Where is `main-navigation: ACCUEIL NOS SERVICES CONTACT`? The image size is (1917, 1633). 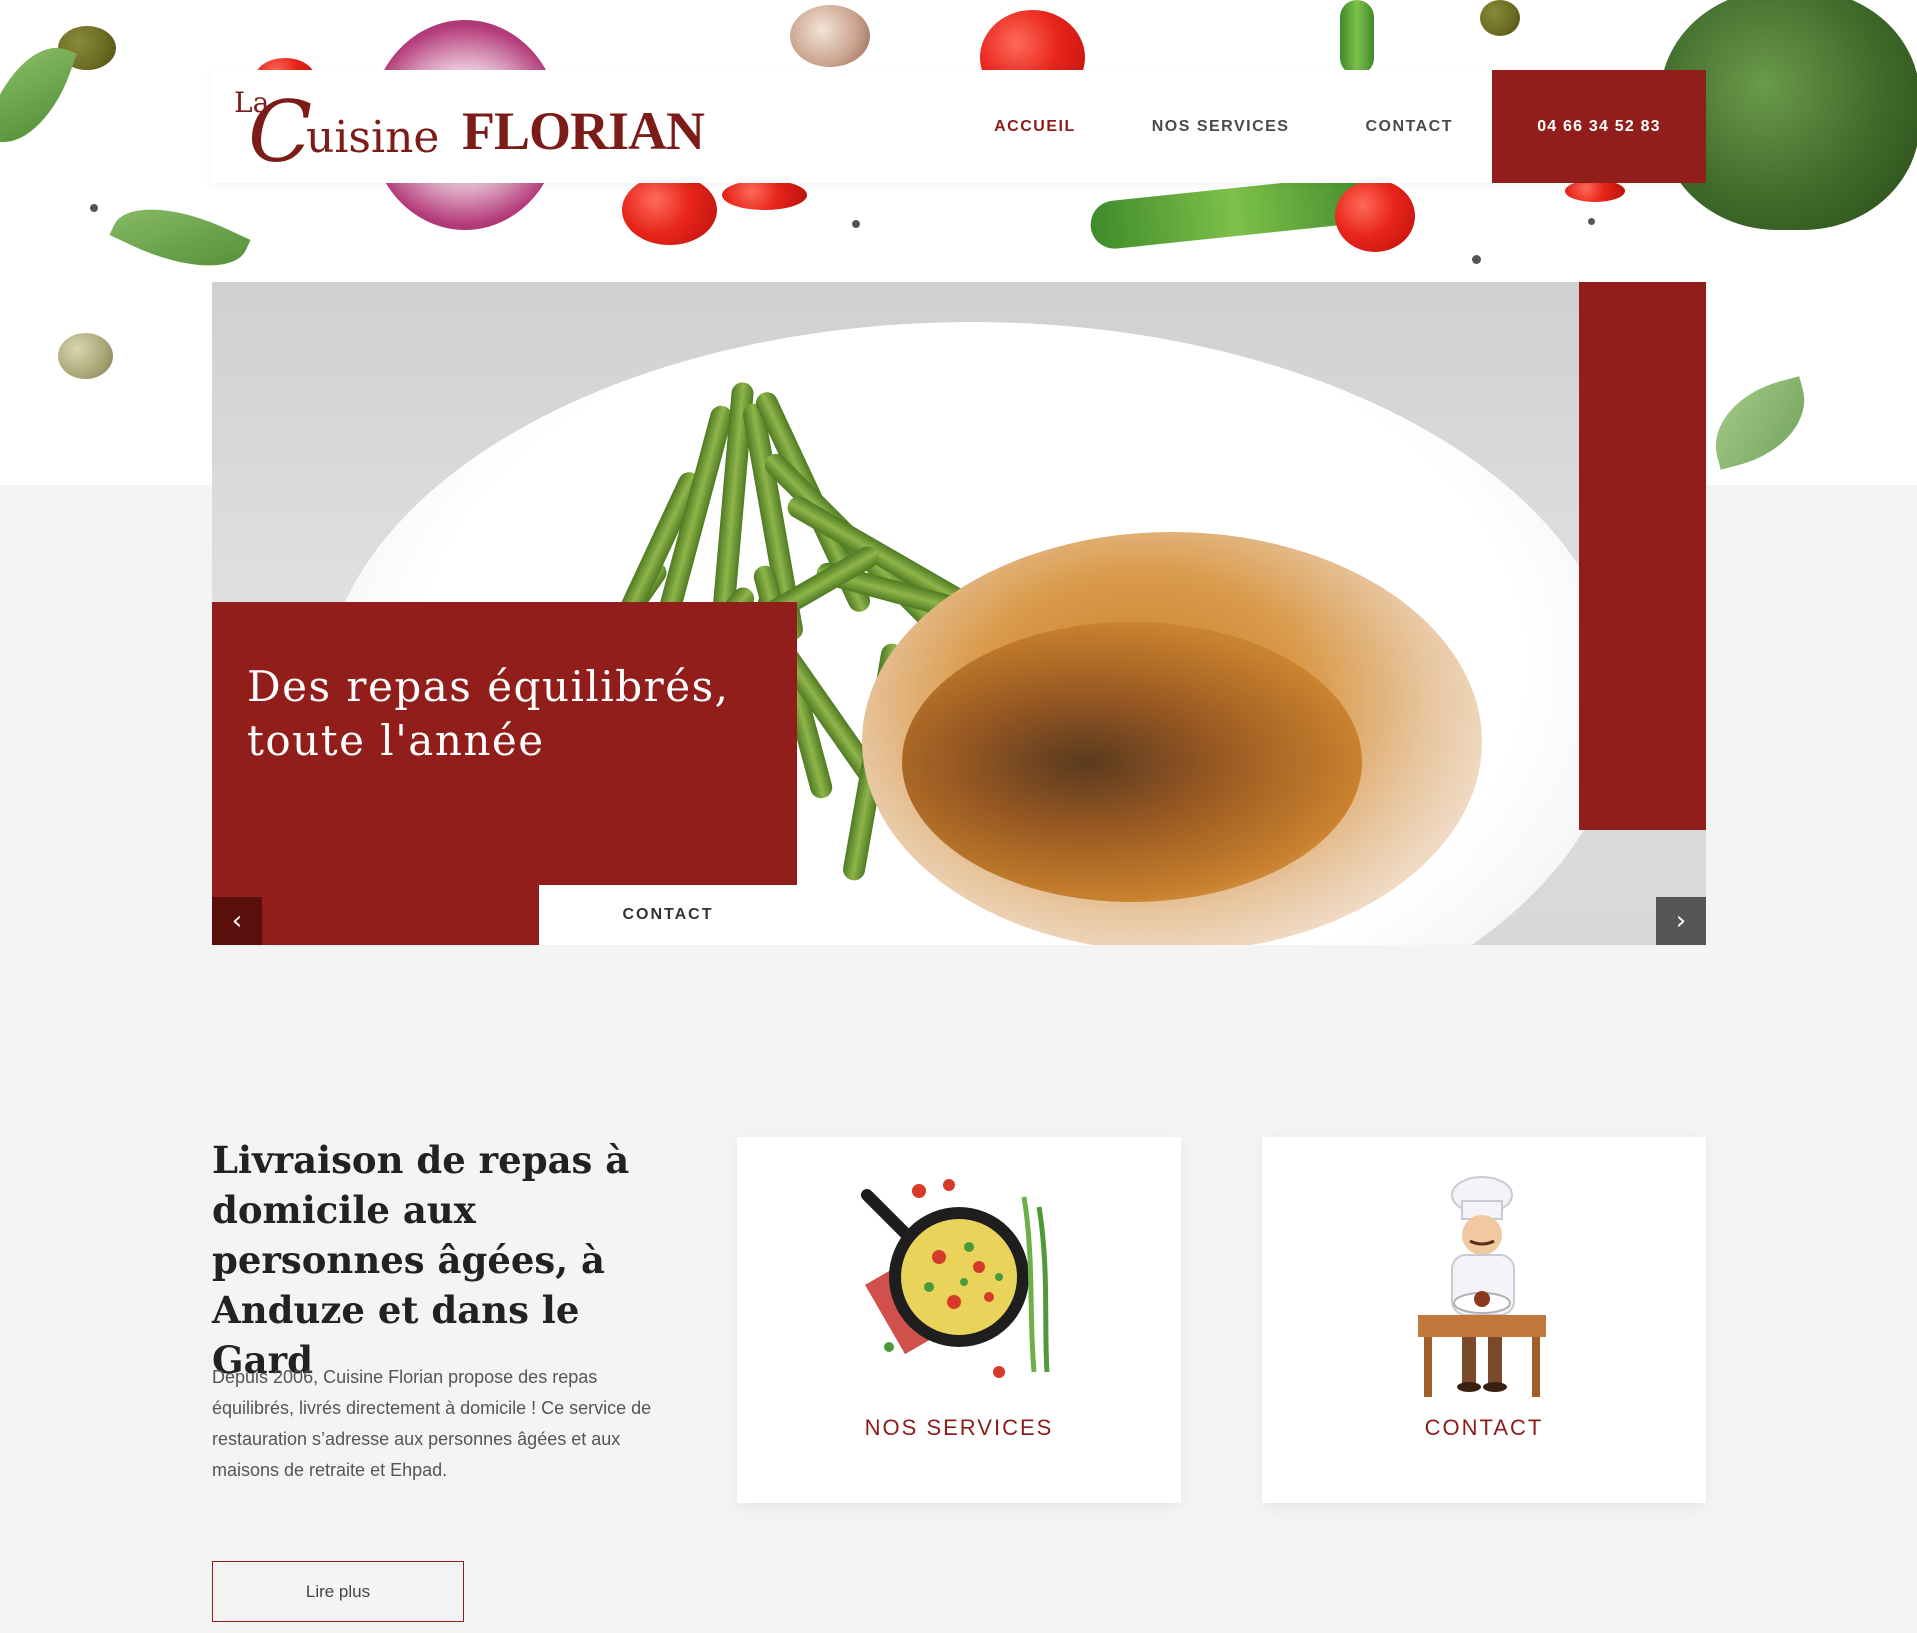 main-navigation: ACCUEIL NOS SERVICES CONTACT is located at coordinates (1185, 126).